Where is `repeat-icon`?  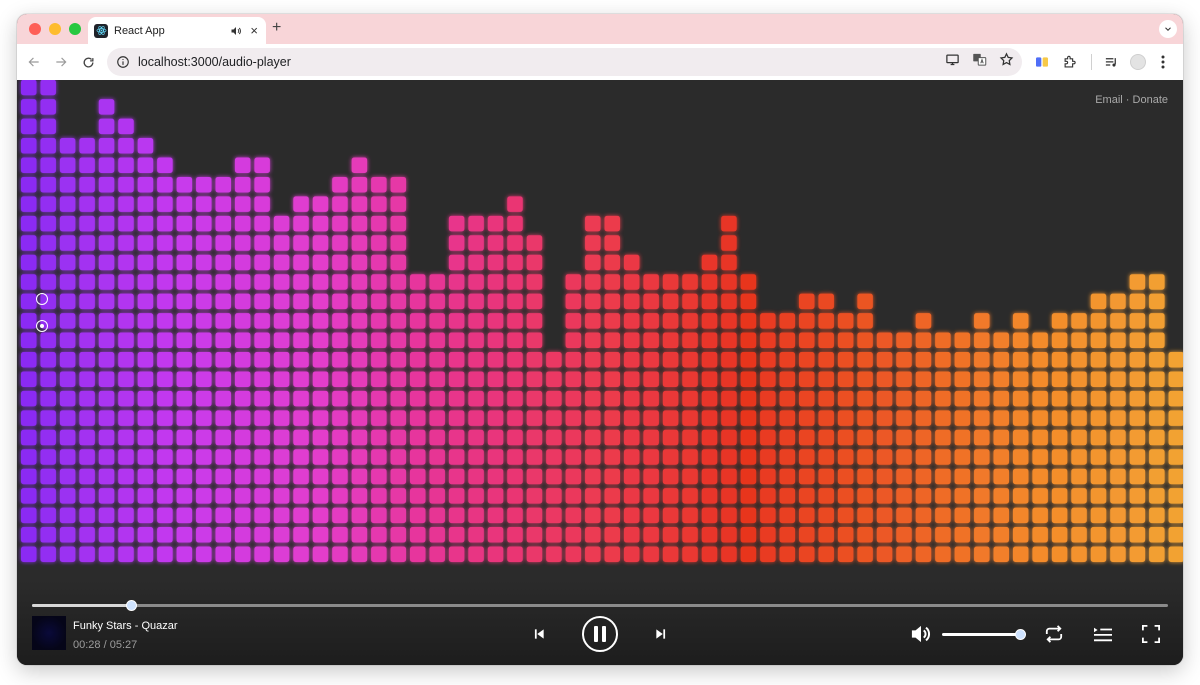 repeat-icon is located at coordinates (1054, 634).